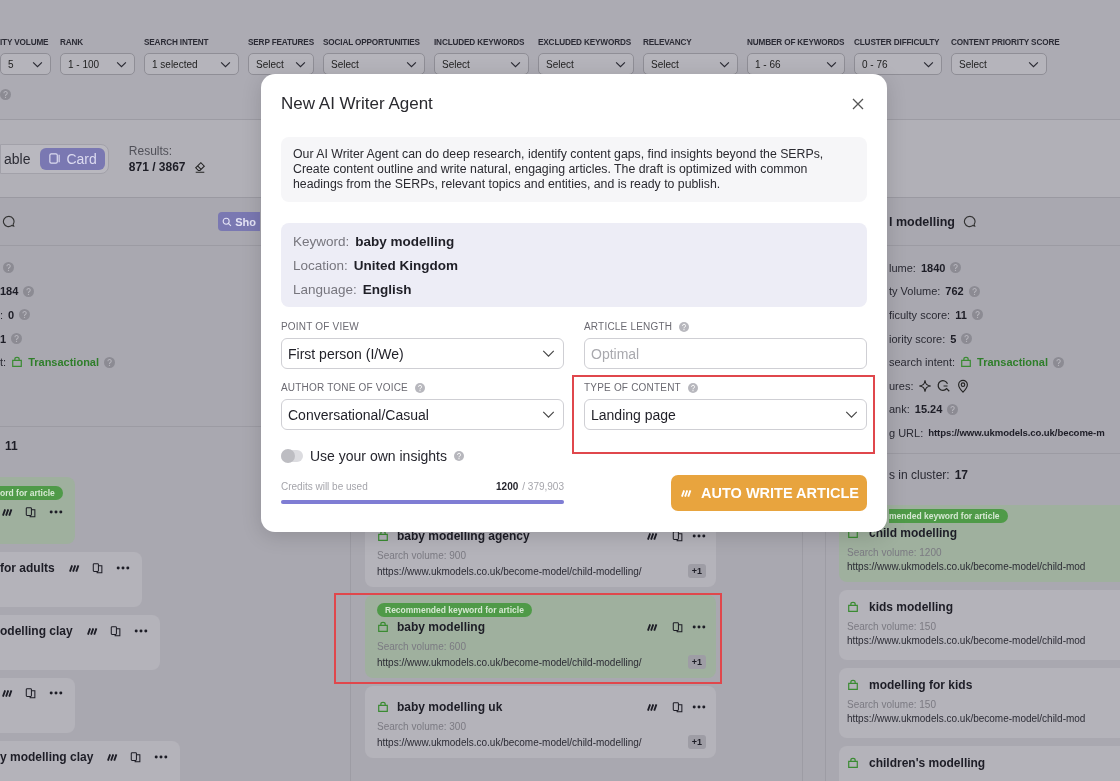 Image resolution: width=1120 pixels, height=781 pixels. Describe the element at coordinates (961, 315) in the screenshot. I see `detail-value: 11` at that location.